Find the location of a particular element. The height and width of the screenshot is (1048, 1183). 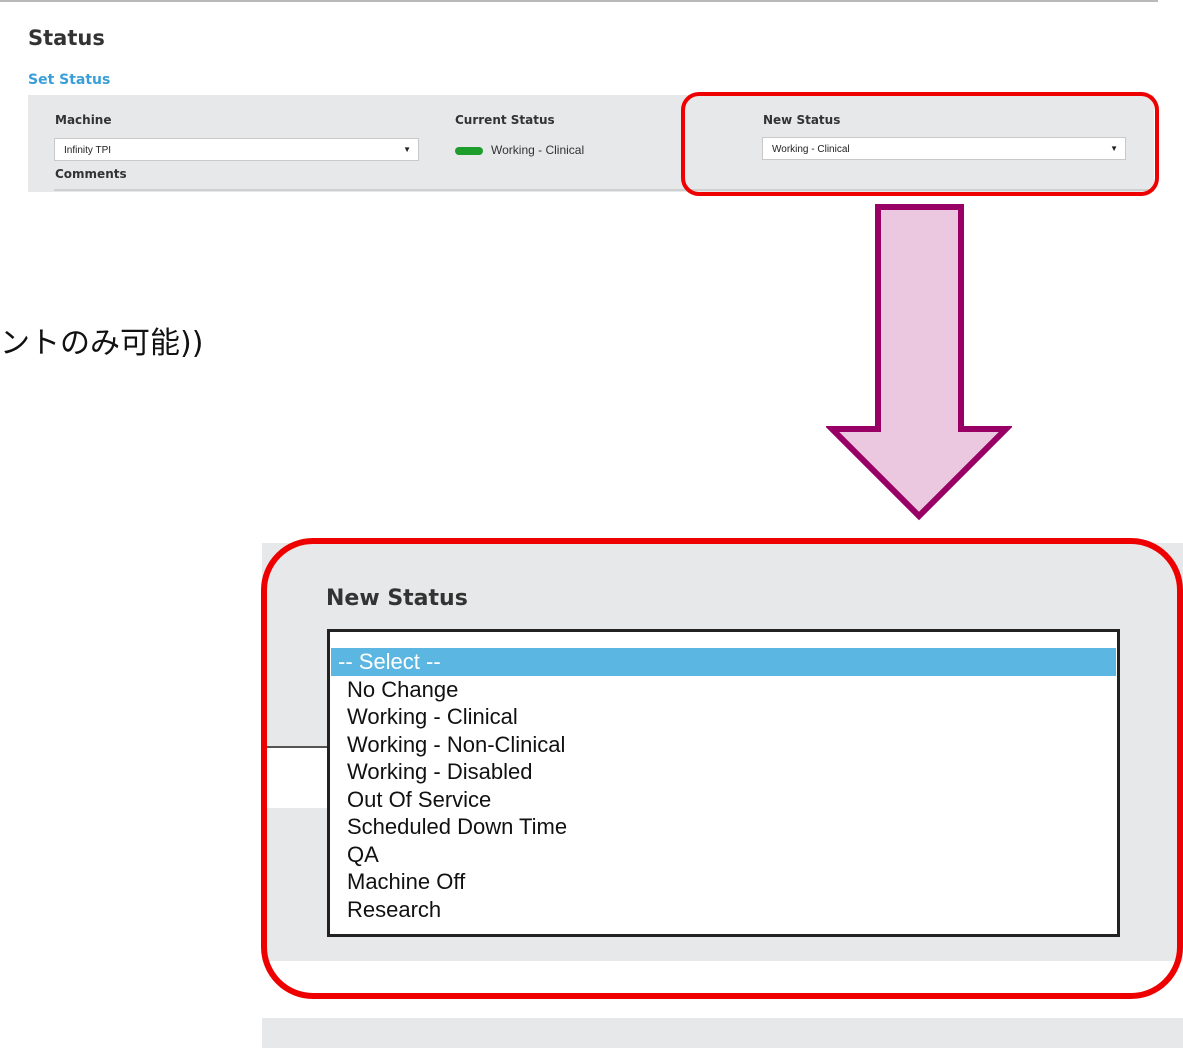

chevron-down-icon: ▼ is located at coordinates (407, 149).